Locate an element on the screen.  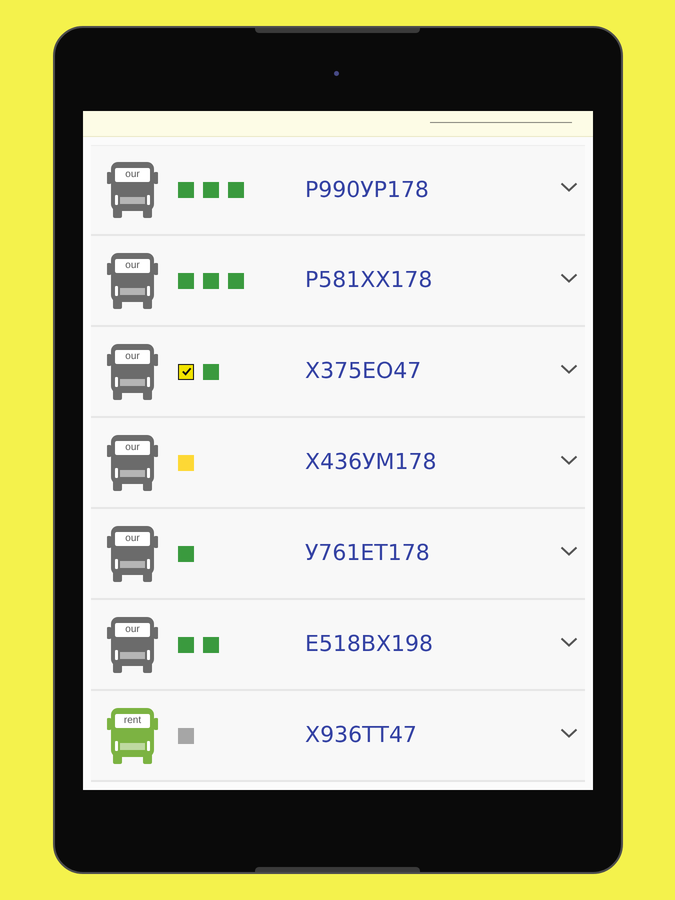
plate-number: Р581ХХ178 is located at coordinates (369, 280).